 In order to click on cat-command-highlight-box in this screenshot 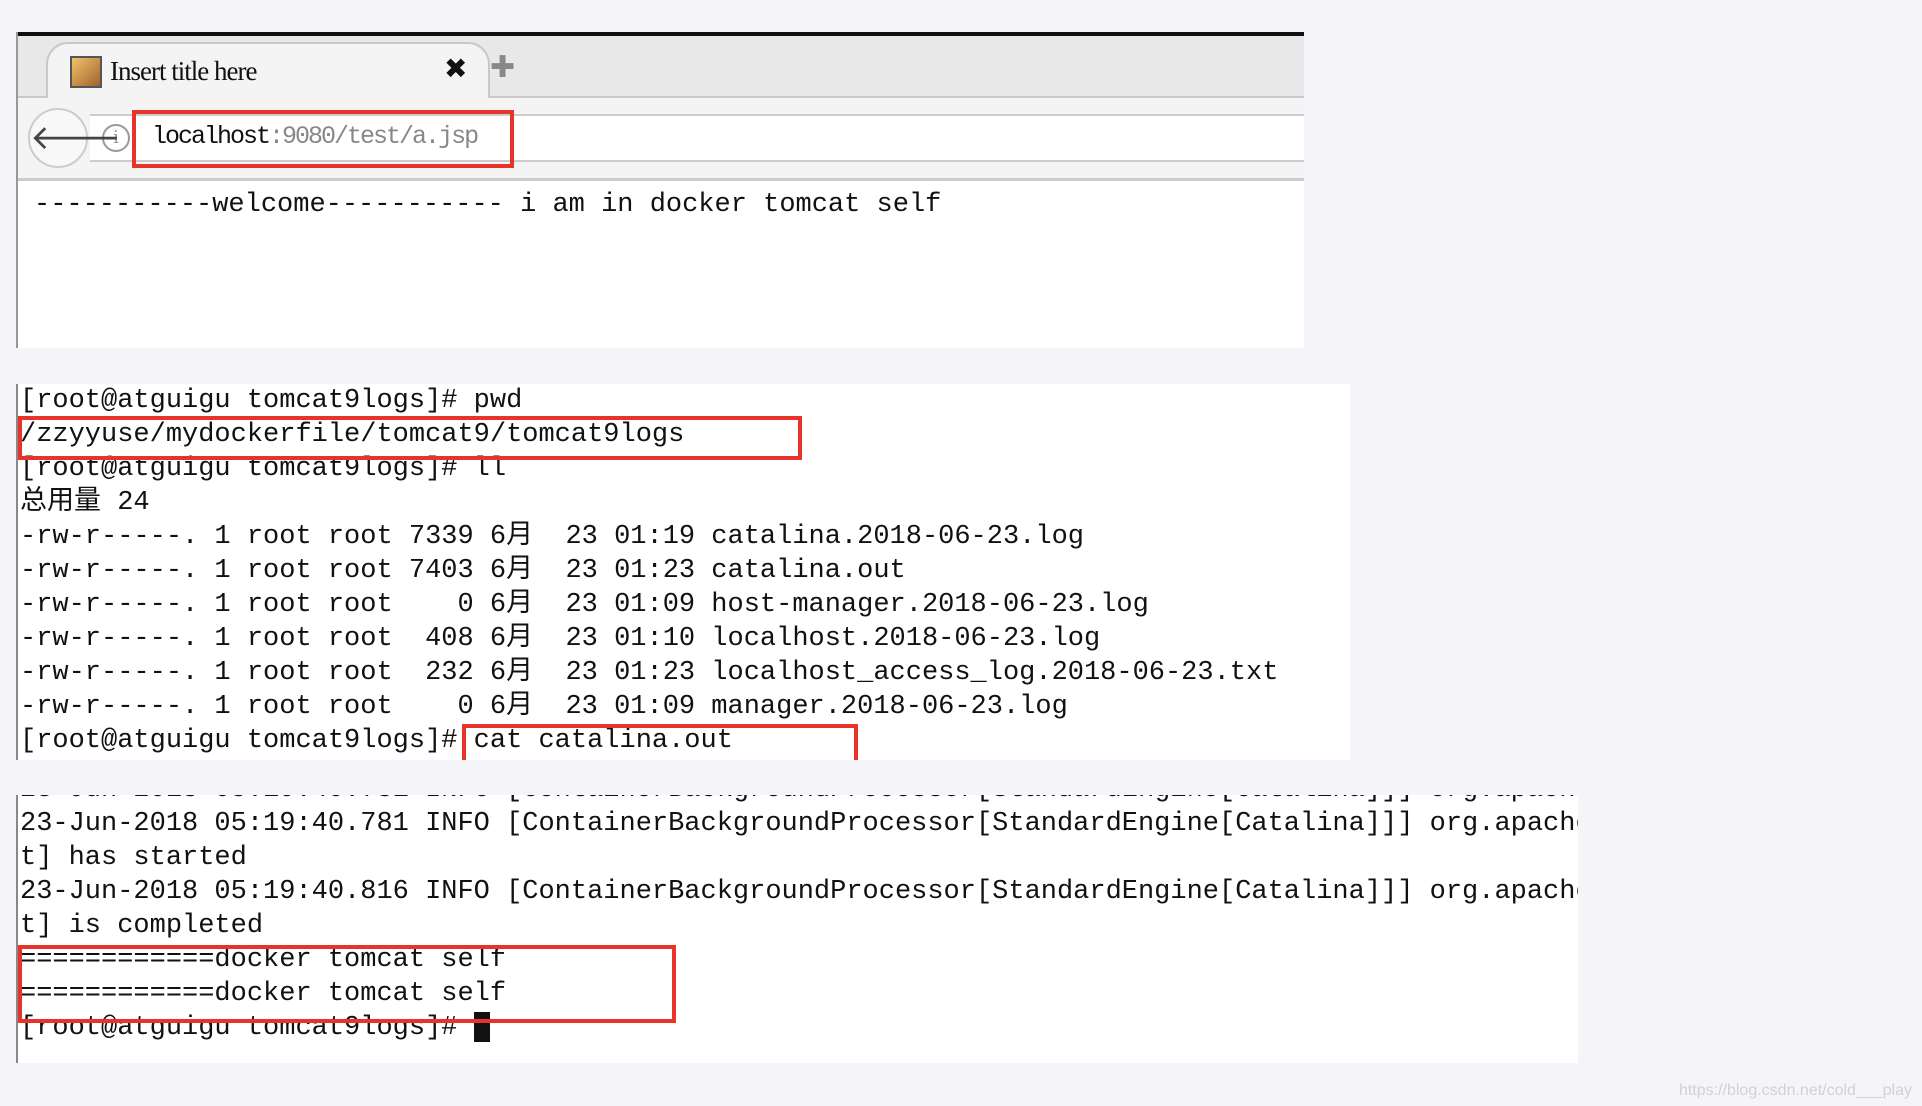, I will do `click(660, 742)`.